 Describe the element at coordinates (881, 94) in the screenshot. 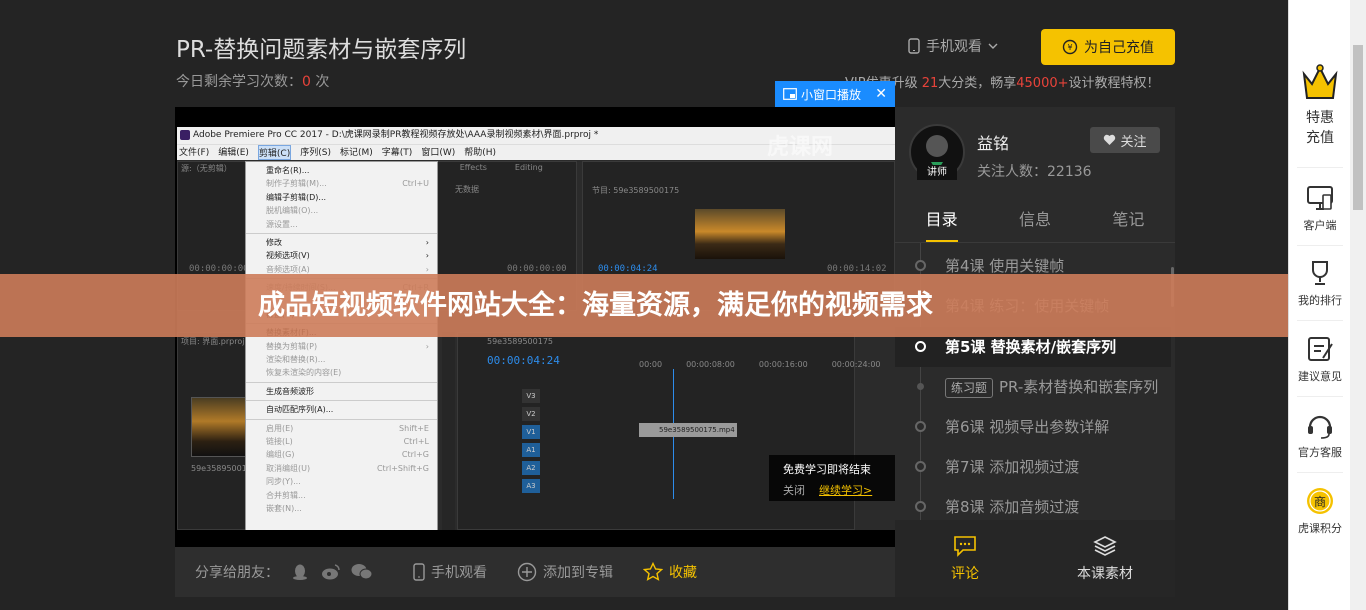

I see `close-icon: ✕` at that location.